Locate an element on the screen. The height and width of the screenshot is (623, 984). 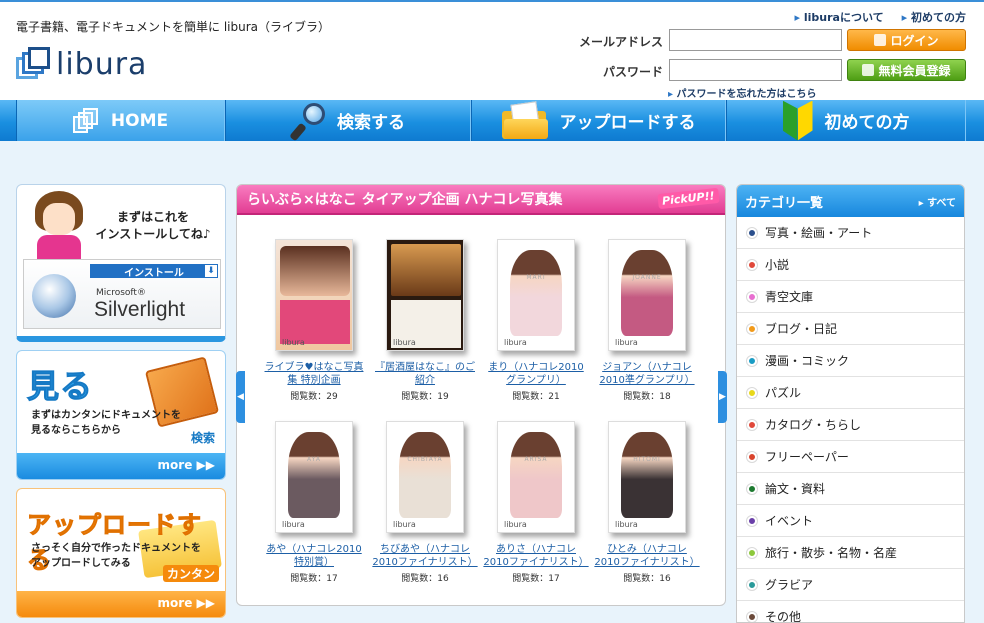
install-button: インストール ⬇ is located at coordinates (154, 271).